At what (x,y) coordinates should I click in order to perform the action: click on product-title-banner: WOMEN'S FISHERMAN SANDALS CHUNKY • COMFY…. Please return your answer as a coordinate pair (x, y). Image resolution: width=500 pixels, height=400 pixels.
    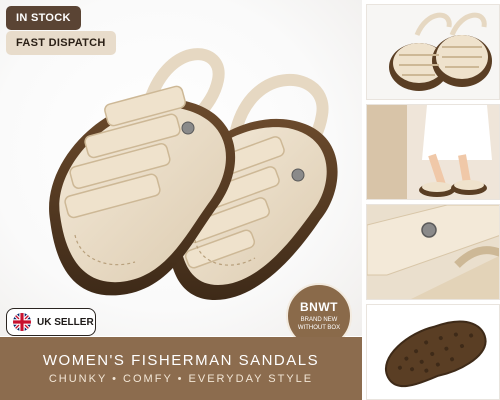
    Looking at the image, I should click on (181, 368).